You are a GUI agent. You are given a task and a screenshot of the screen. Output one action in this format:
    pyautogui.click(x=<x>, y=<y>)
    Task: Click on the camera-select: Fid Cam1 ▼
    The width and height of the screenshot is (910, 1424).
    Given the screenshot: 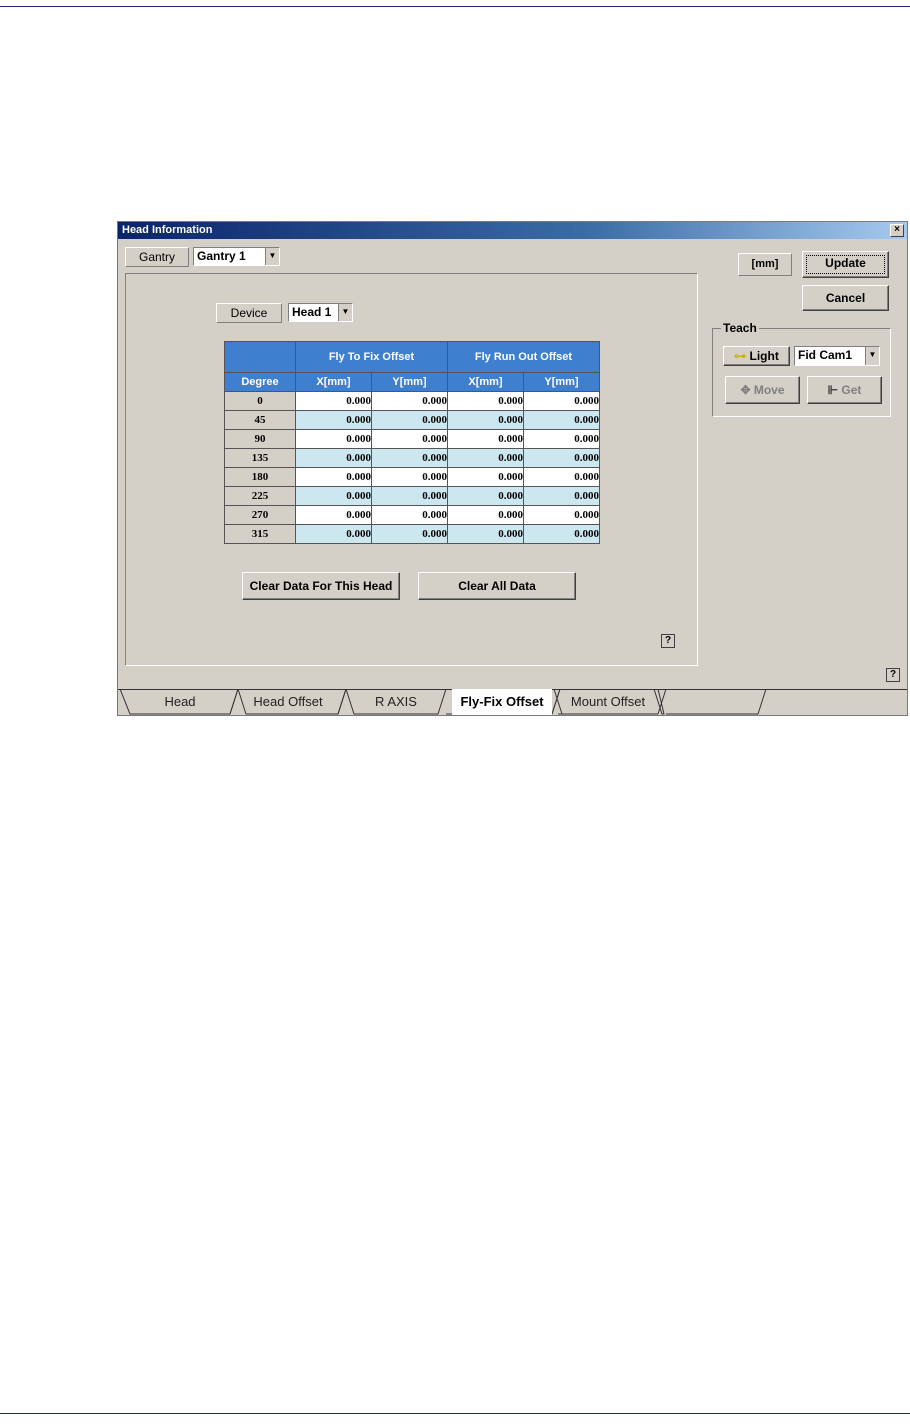 What is the action you would take?
    pyautogui.click(x=837, y=356)
    